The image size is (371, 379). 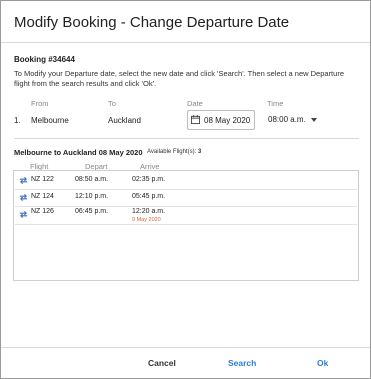 I want to click on calendar-icon, so click(x=195, y=119).